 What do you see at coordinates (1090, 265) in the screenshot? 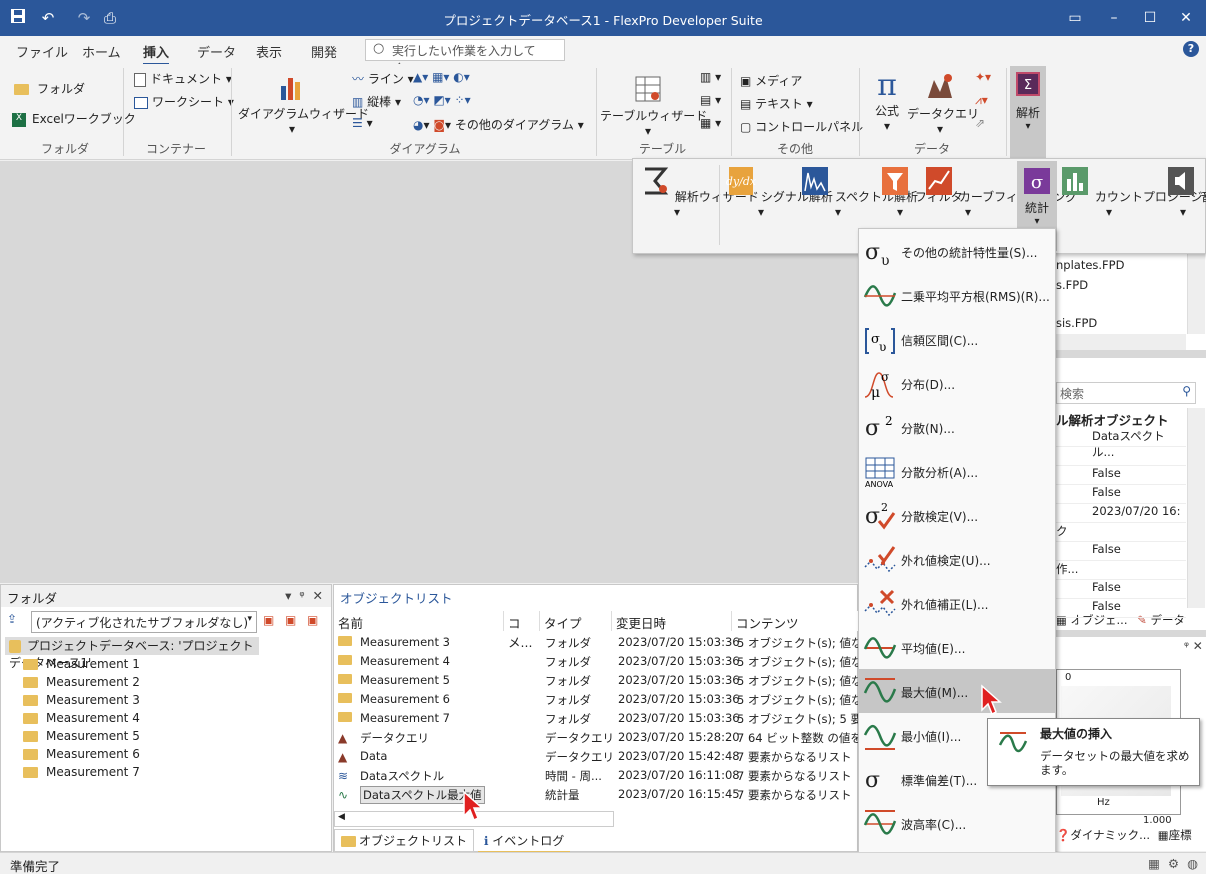
I see `file-item: nplates.FPD` at bounding box center [1090, 265].